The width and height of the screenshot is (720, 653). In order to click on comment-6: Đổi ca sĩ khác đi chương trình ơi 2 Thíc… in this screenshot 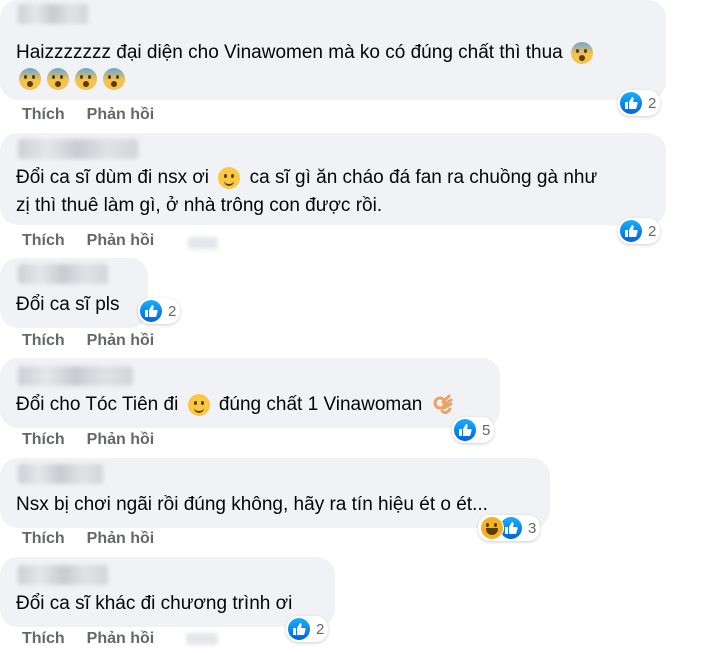, I will do `click(360, 605)`.